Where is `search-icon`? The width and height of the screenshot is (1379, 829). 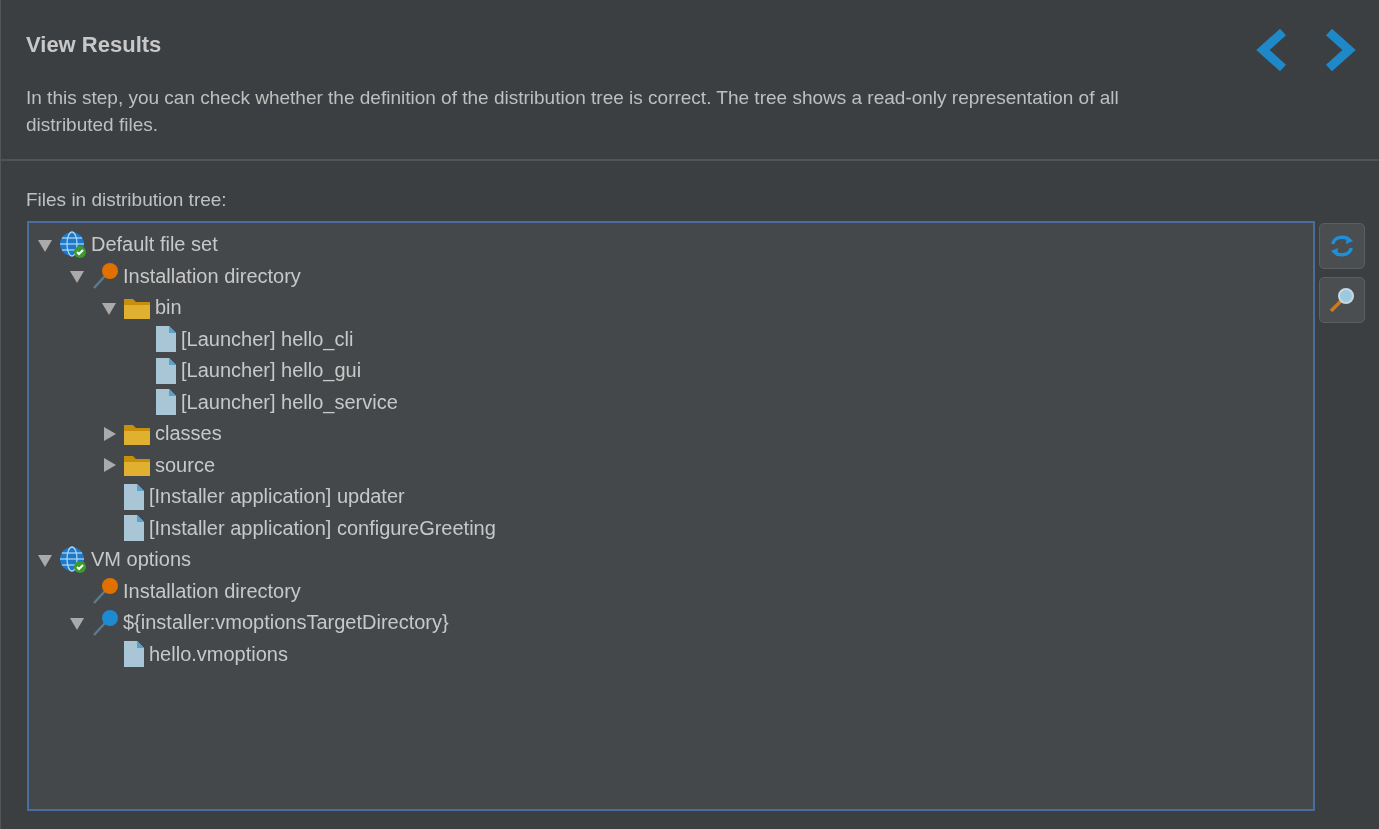
search-icon is located at coordinates (1342, 300).